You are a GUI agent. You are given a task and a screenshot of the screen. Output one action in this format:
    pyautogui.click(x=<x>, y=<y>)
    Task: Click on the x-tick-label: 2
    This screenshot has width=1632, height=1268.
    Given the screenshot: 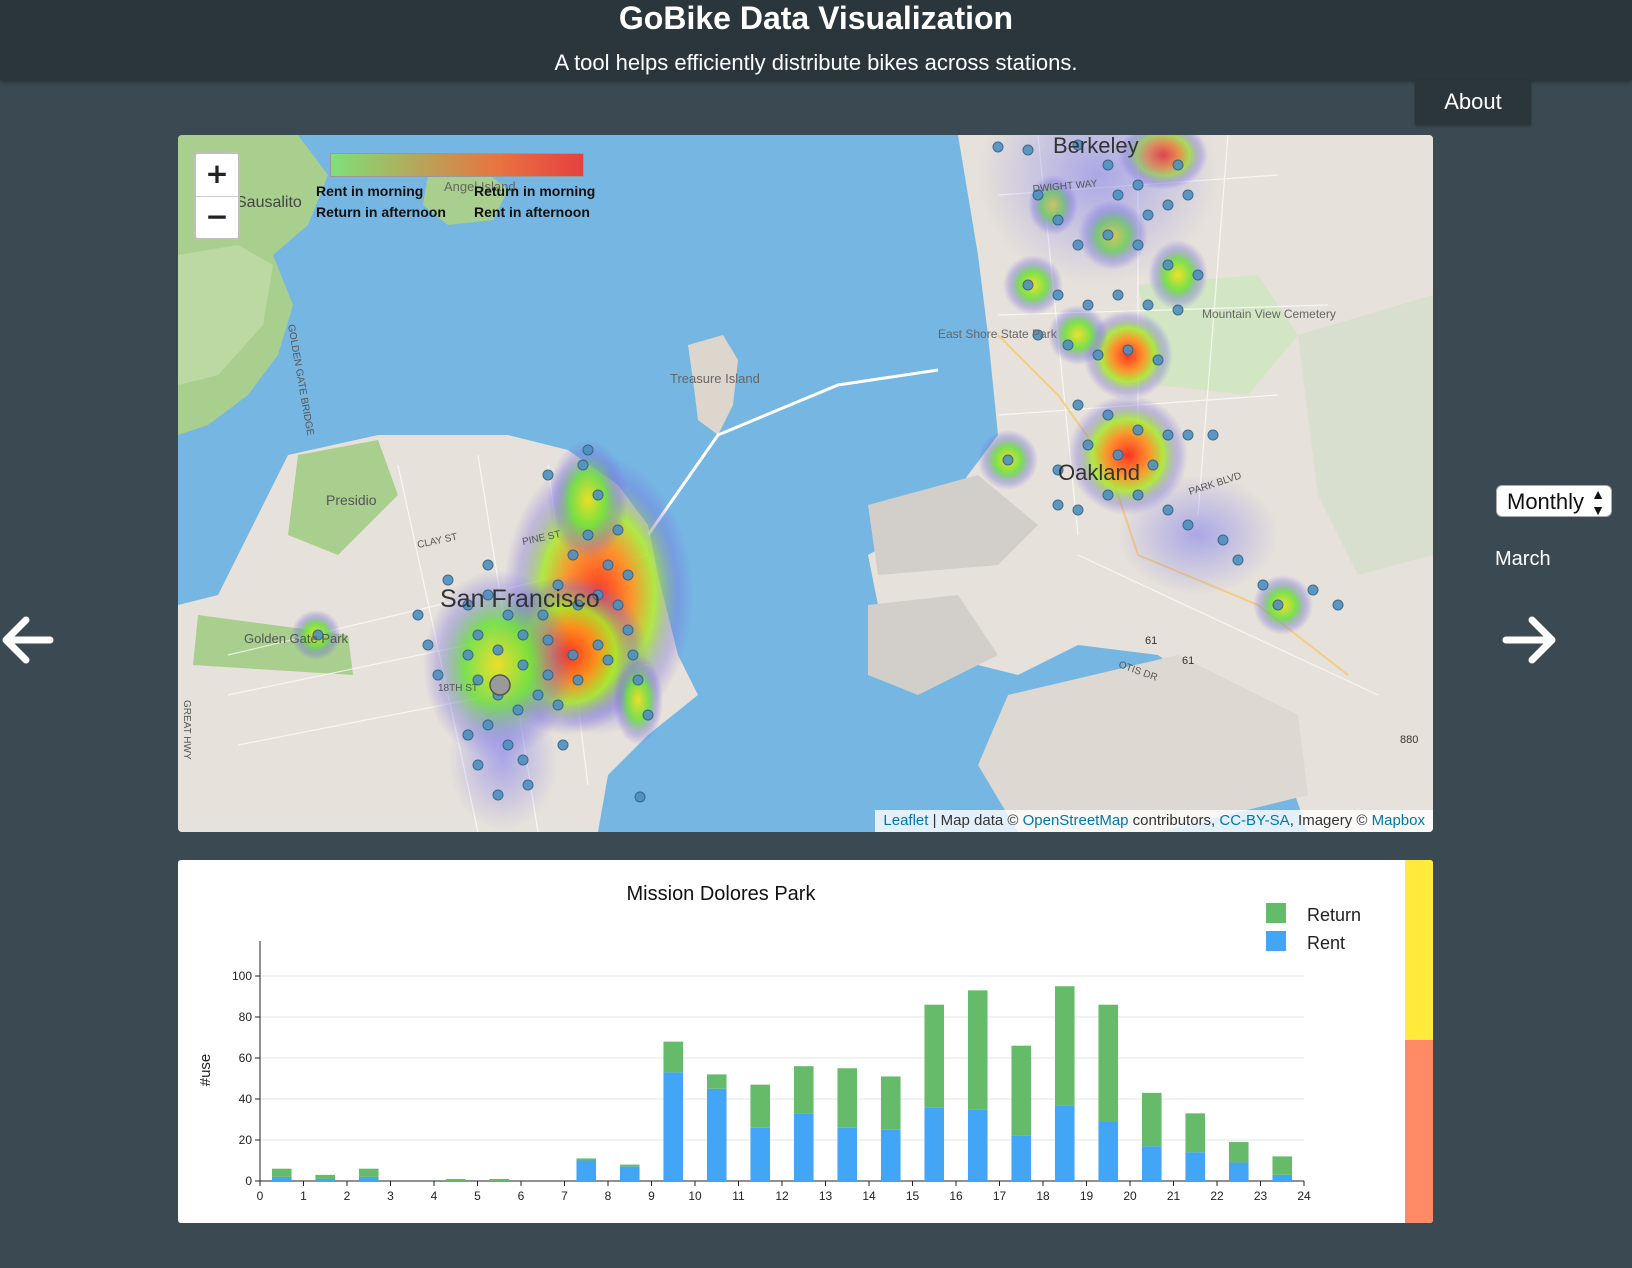 What is the action you would take?
    pyautogui.click(x=347, y=1196)
    